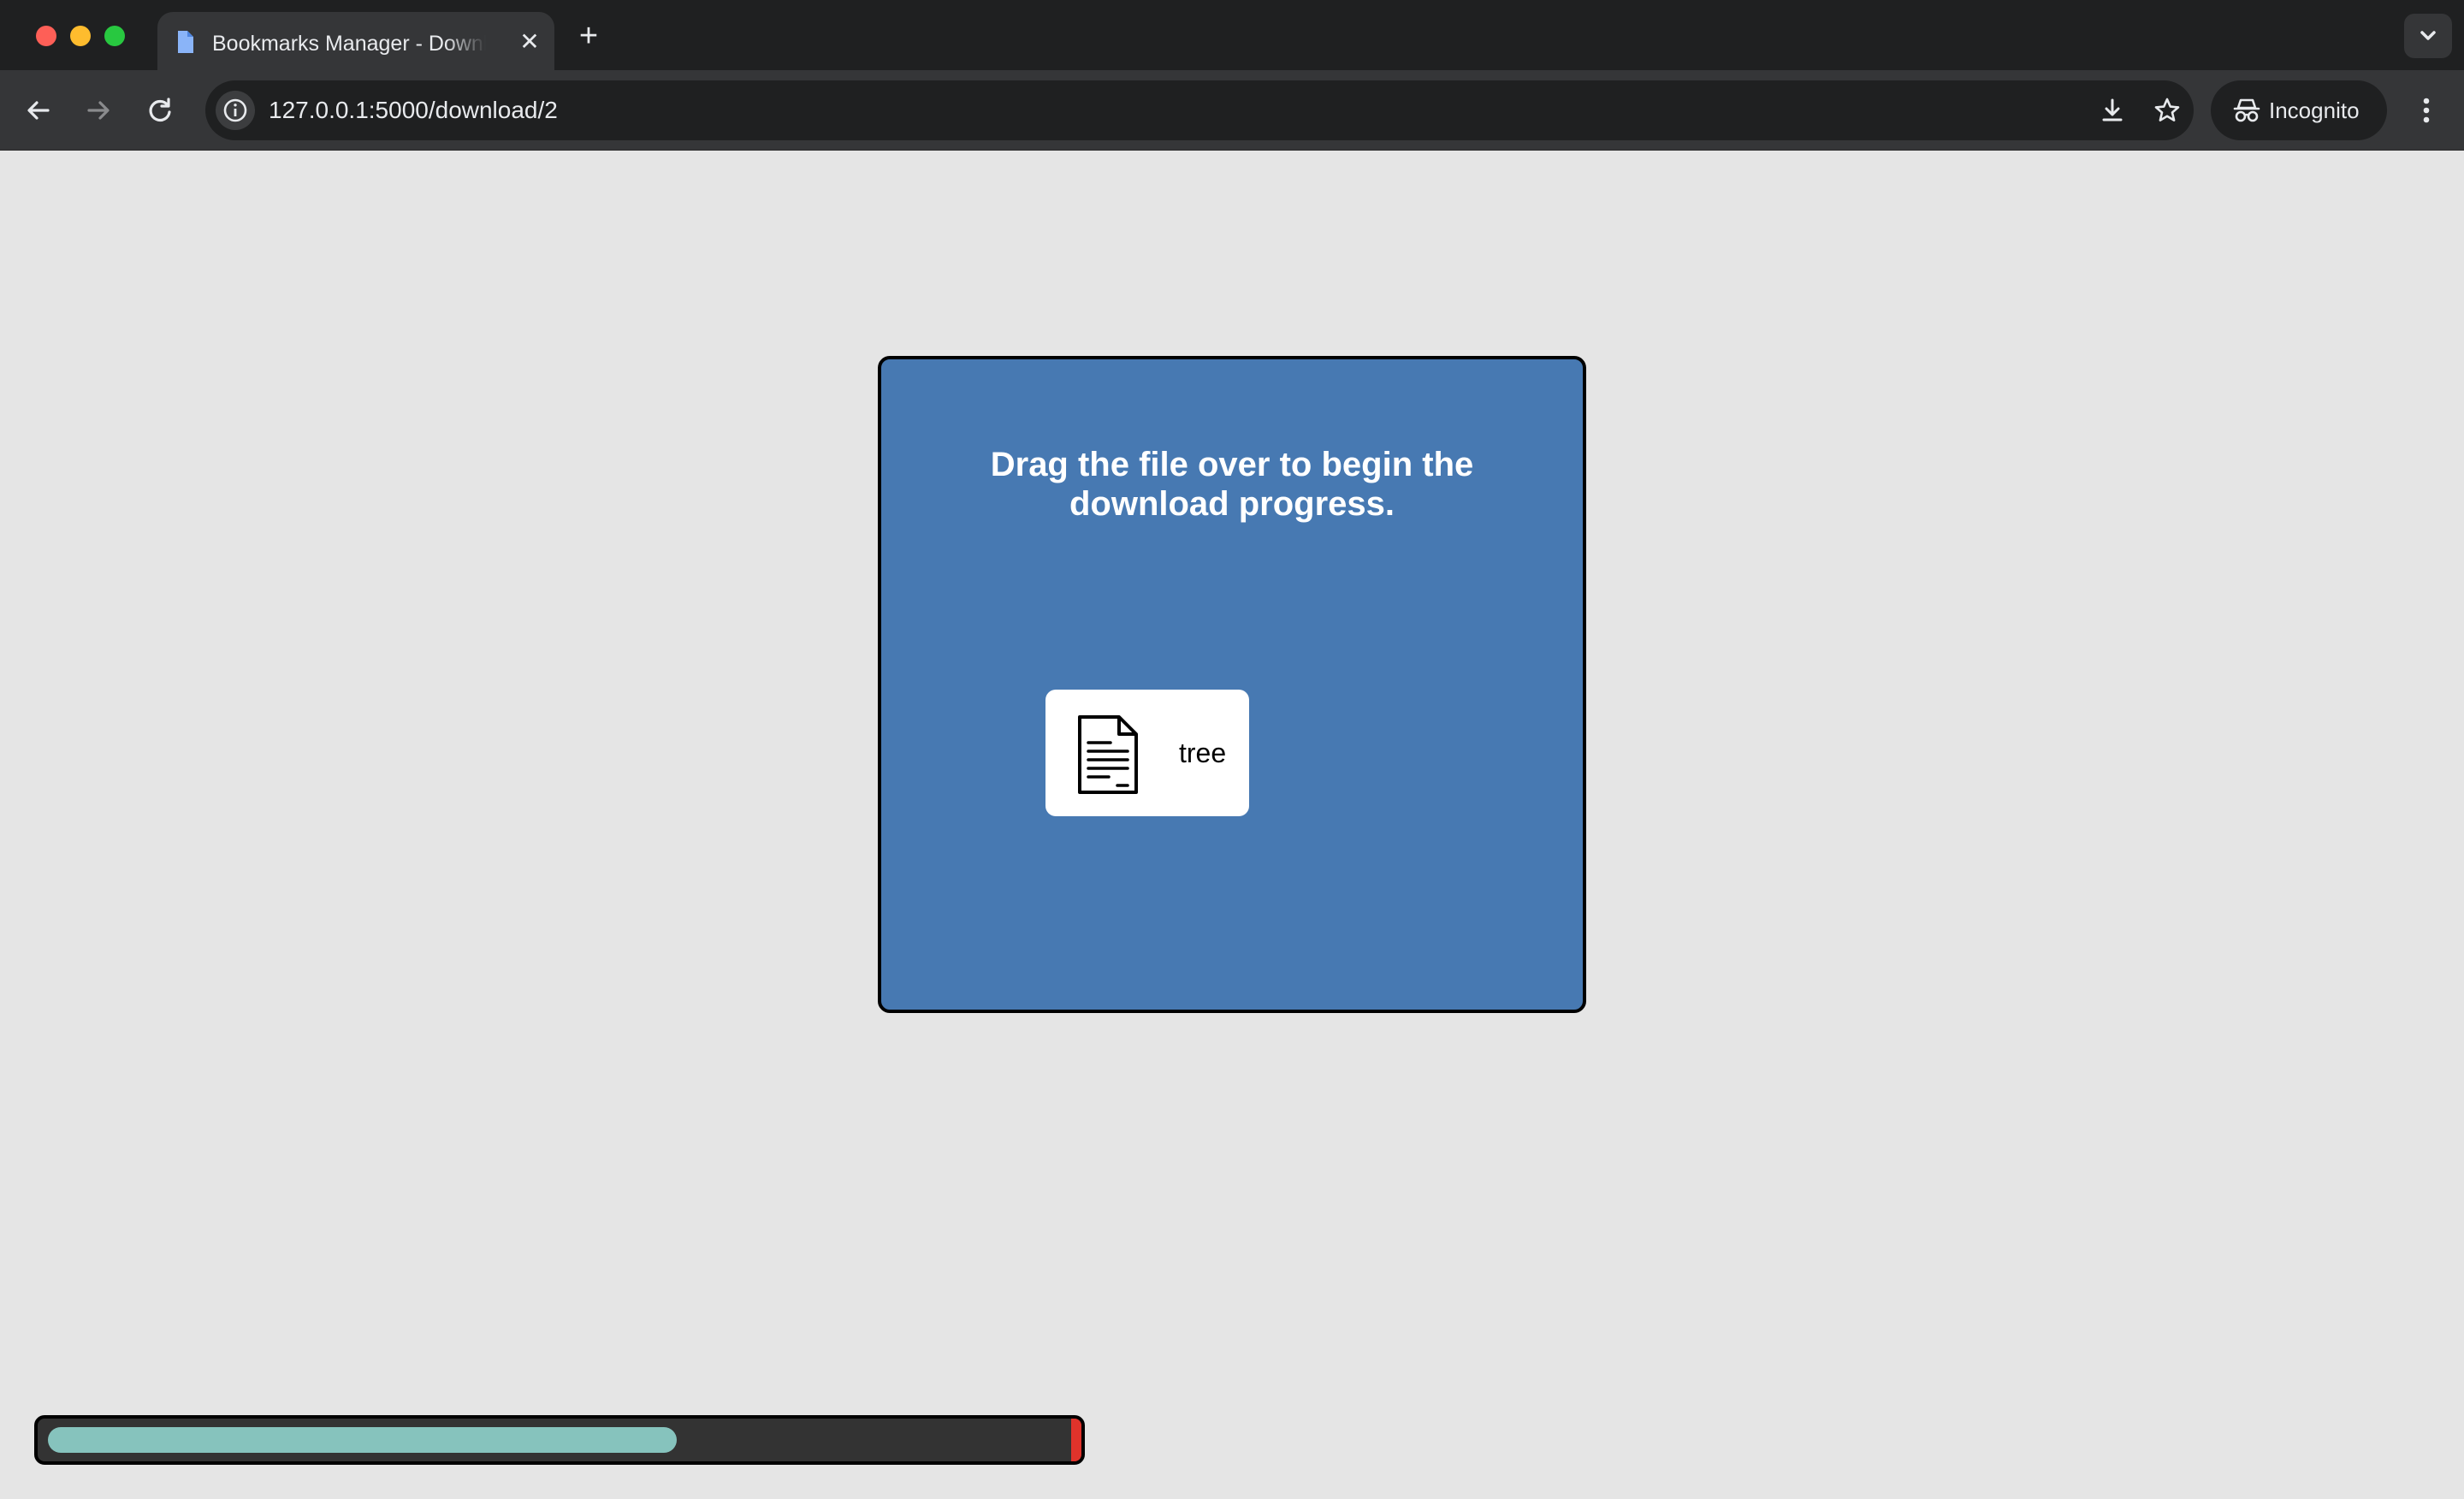  I want to click on maximize-window-button, so click(114, 36).